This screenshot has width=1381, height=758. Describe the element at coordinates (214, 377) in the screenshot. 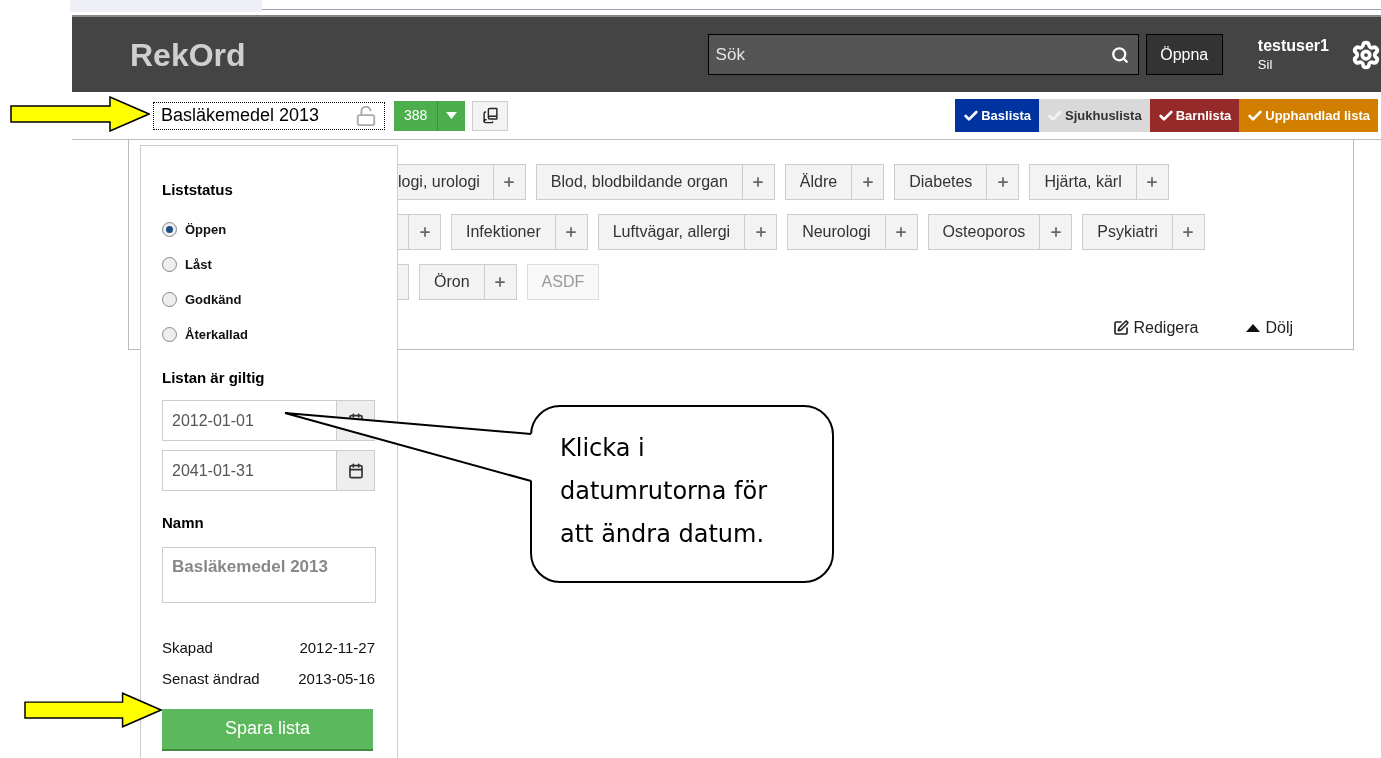

I see `validity-heading: Listan är giltig` at that location.